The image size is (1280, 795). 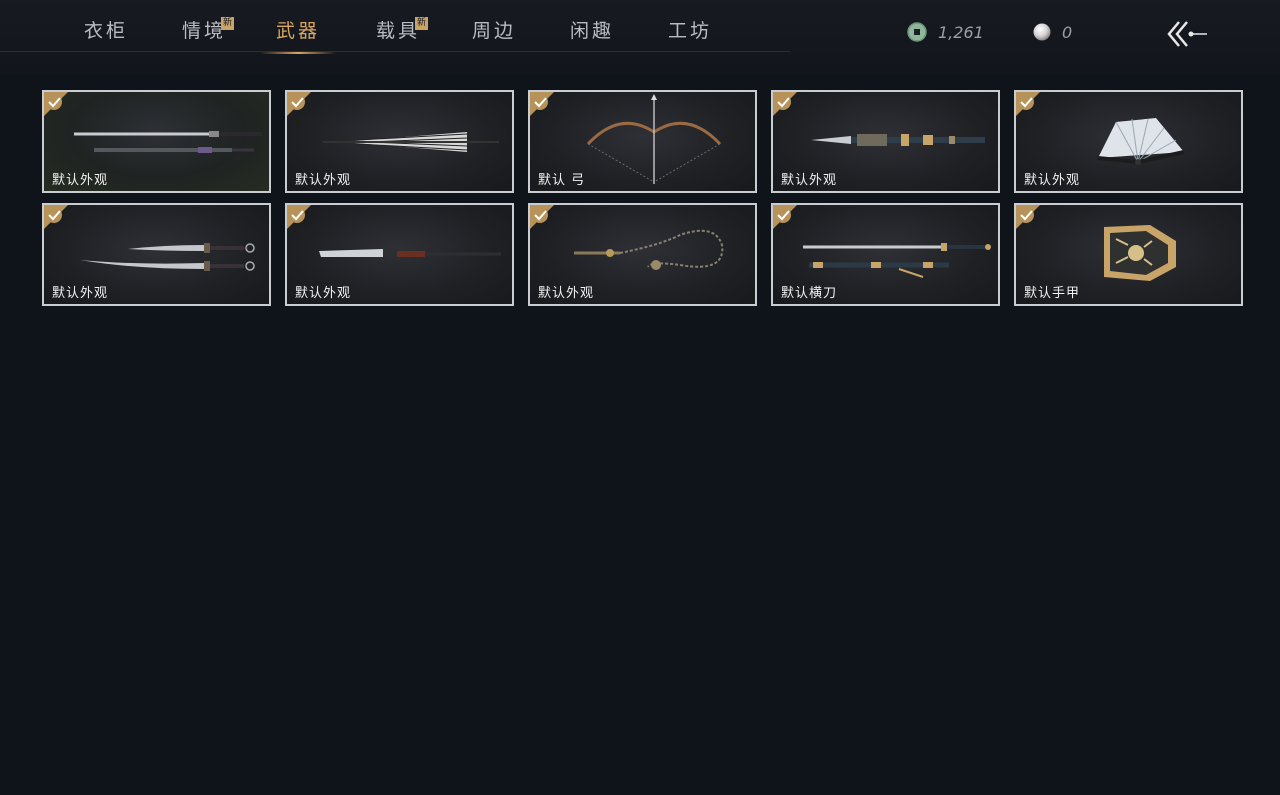 I want to click on active-tab-underline, so click(x=298, y=53).